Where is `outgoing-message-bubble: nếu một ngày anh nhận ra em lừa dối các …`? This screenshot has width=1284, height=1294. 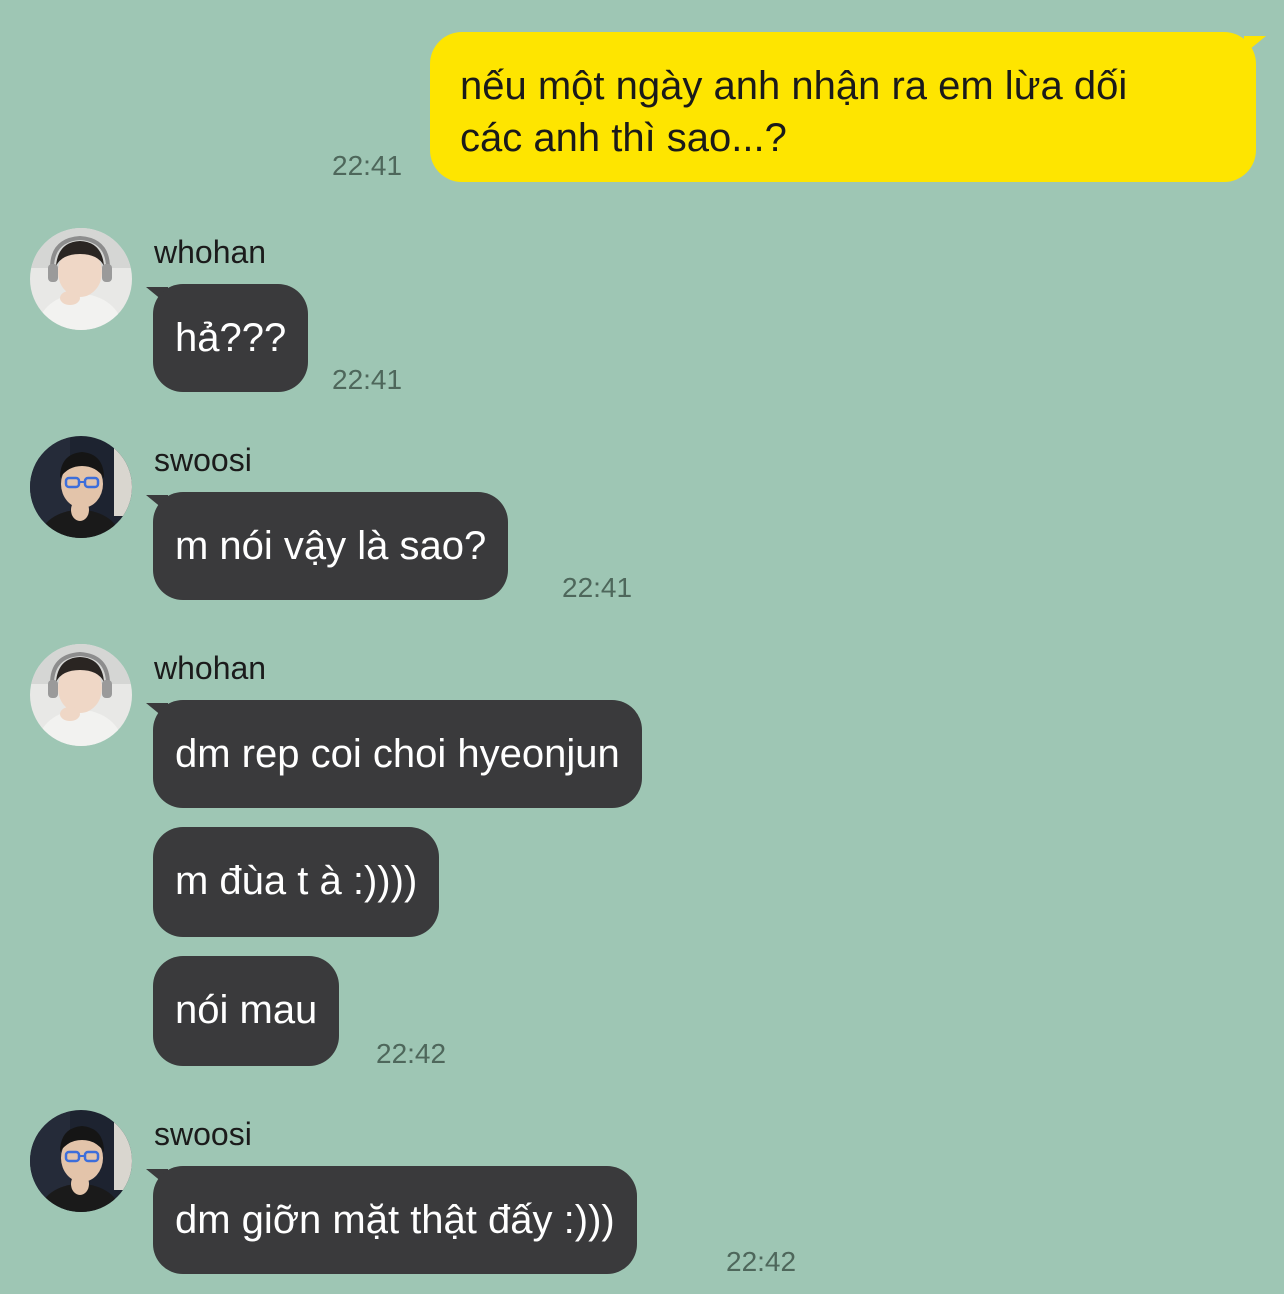
outgoing-message-bubble: nếu một ngày anh nhận ra em lừa dối các … is located at coordinates (843, 107).